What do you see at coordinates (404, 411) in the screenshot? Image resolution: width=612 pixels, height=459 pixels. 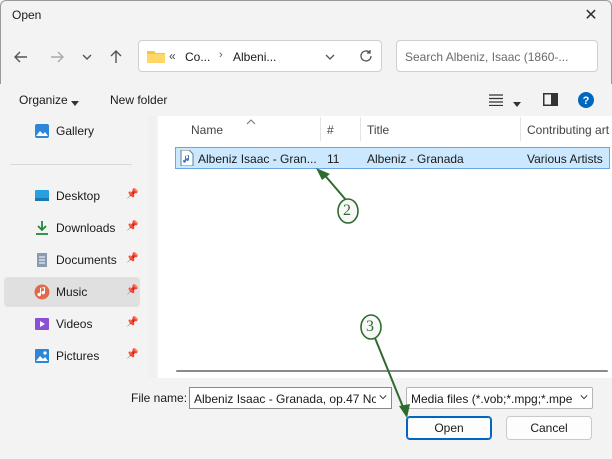 I see `step3-arrow-head` at bounding box center [404, 411].